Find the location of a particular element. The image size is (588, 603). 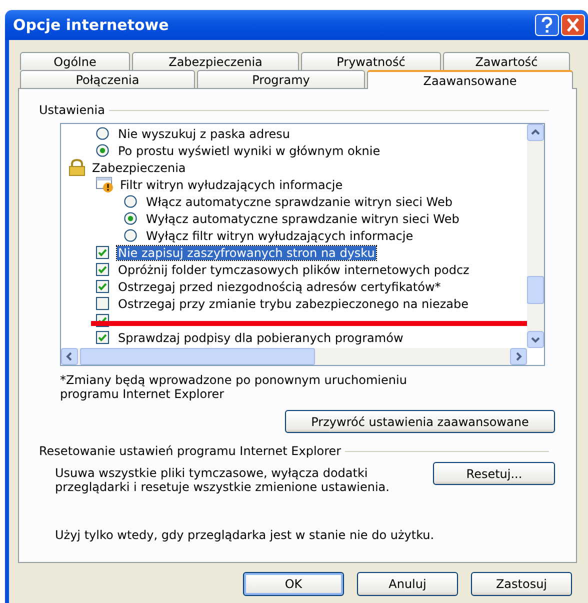

padlock-icon is located at coordinates (77, 167).